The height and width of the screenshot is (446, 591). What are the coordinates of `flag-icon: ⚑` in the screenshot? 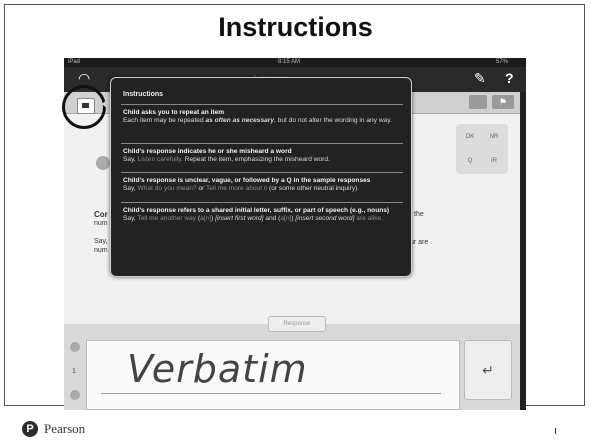 It's located at (503, 102).